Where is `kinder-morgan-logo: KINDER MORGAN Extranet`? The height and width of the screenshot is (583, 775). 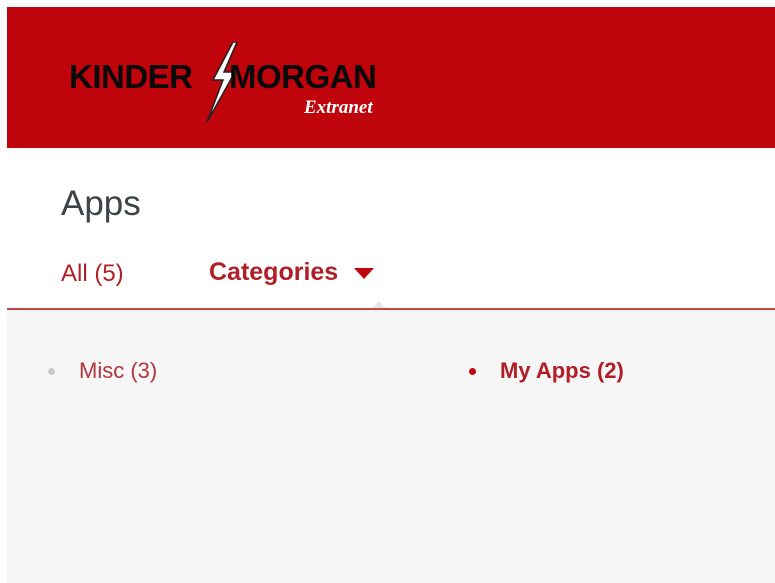 kinder-morgan-logo: KINDER MORGAN Extranet is located at coordinates (244, 82).